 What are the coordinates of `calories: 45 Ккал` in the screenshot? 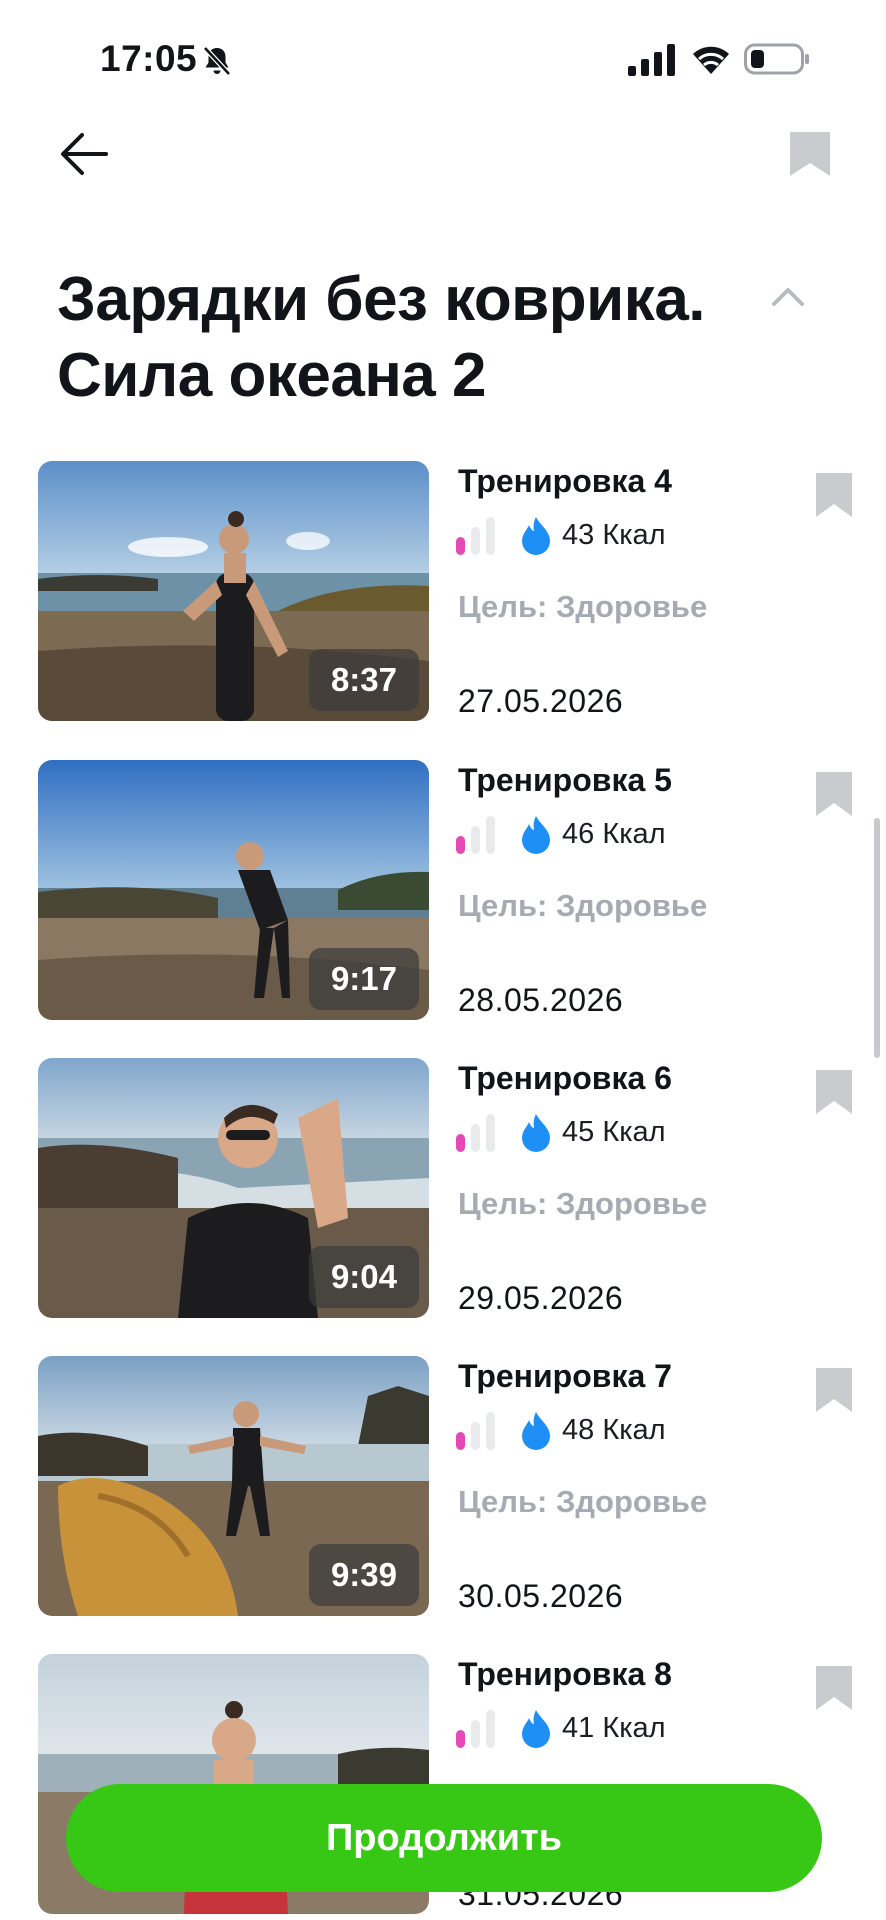 It's located at (614, 1132).